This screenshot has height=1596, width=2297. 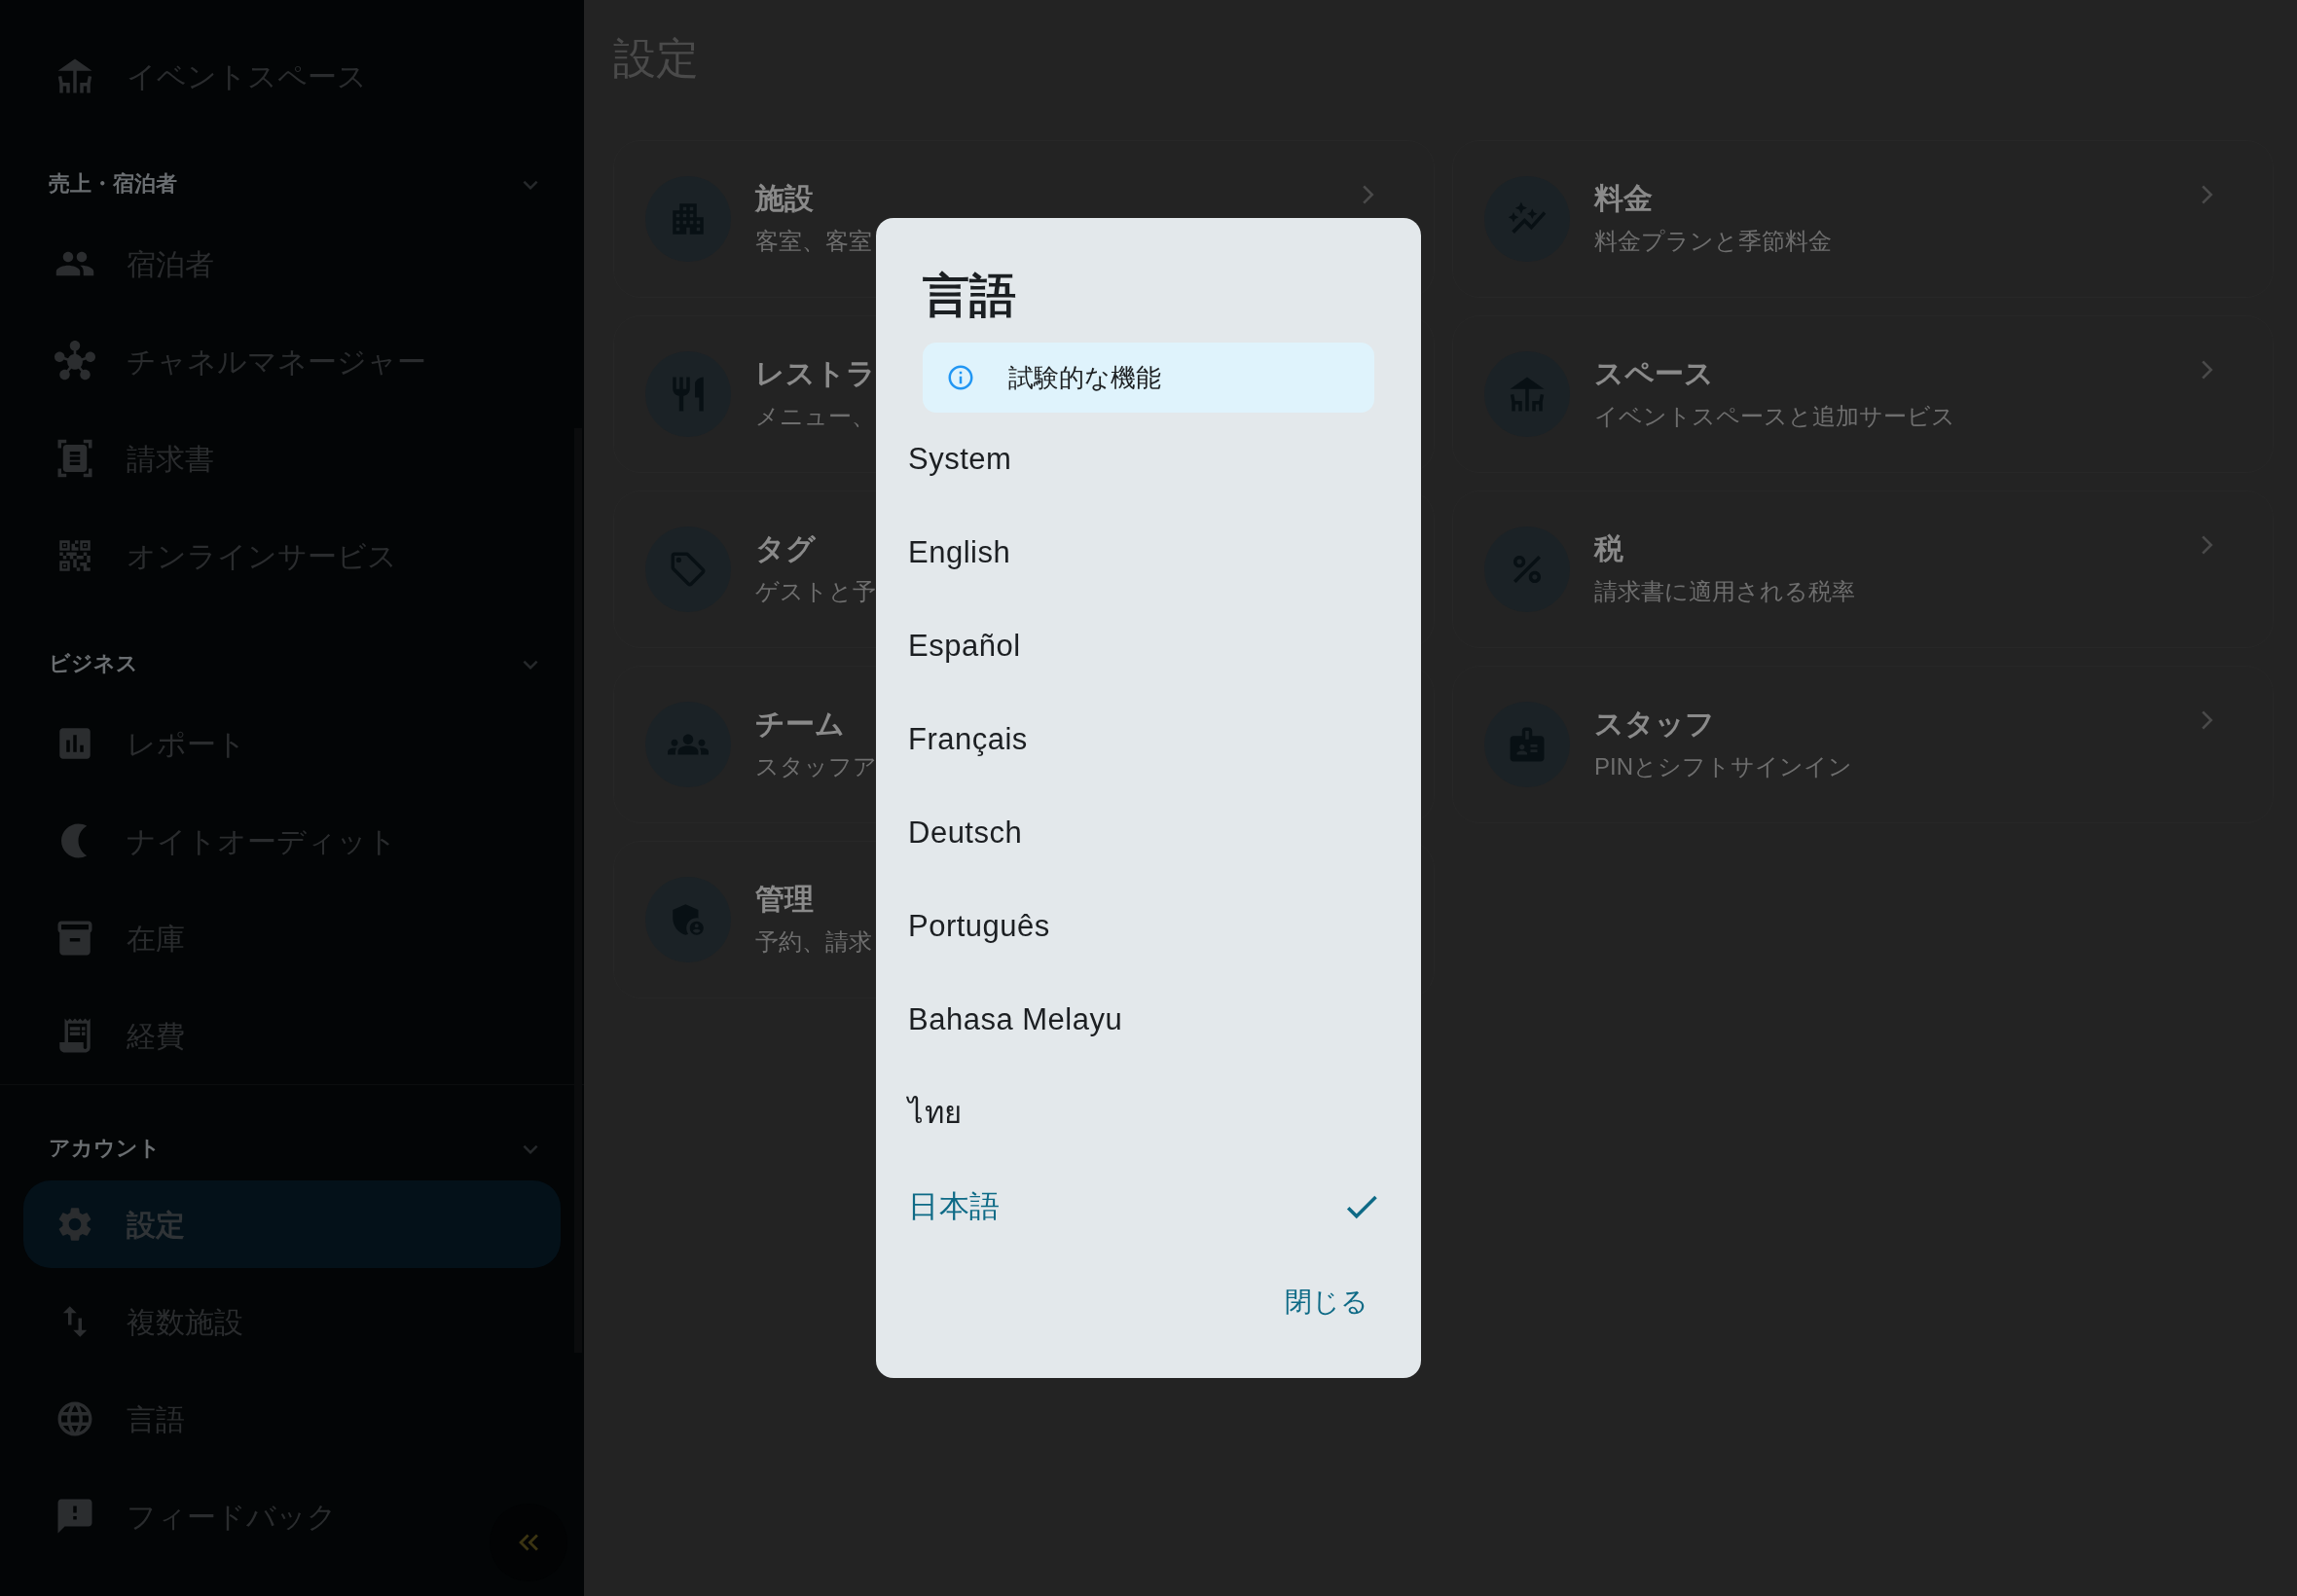 I want to click on section-header: 売上・宿泊者, so click(x=113, y=184).